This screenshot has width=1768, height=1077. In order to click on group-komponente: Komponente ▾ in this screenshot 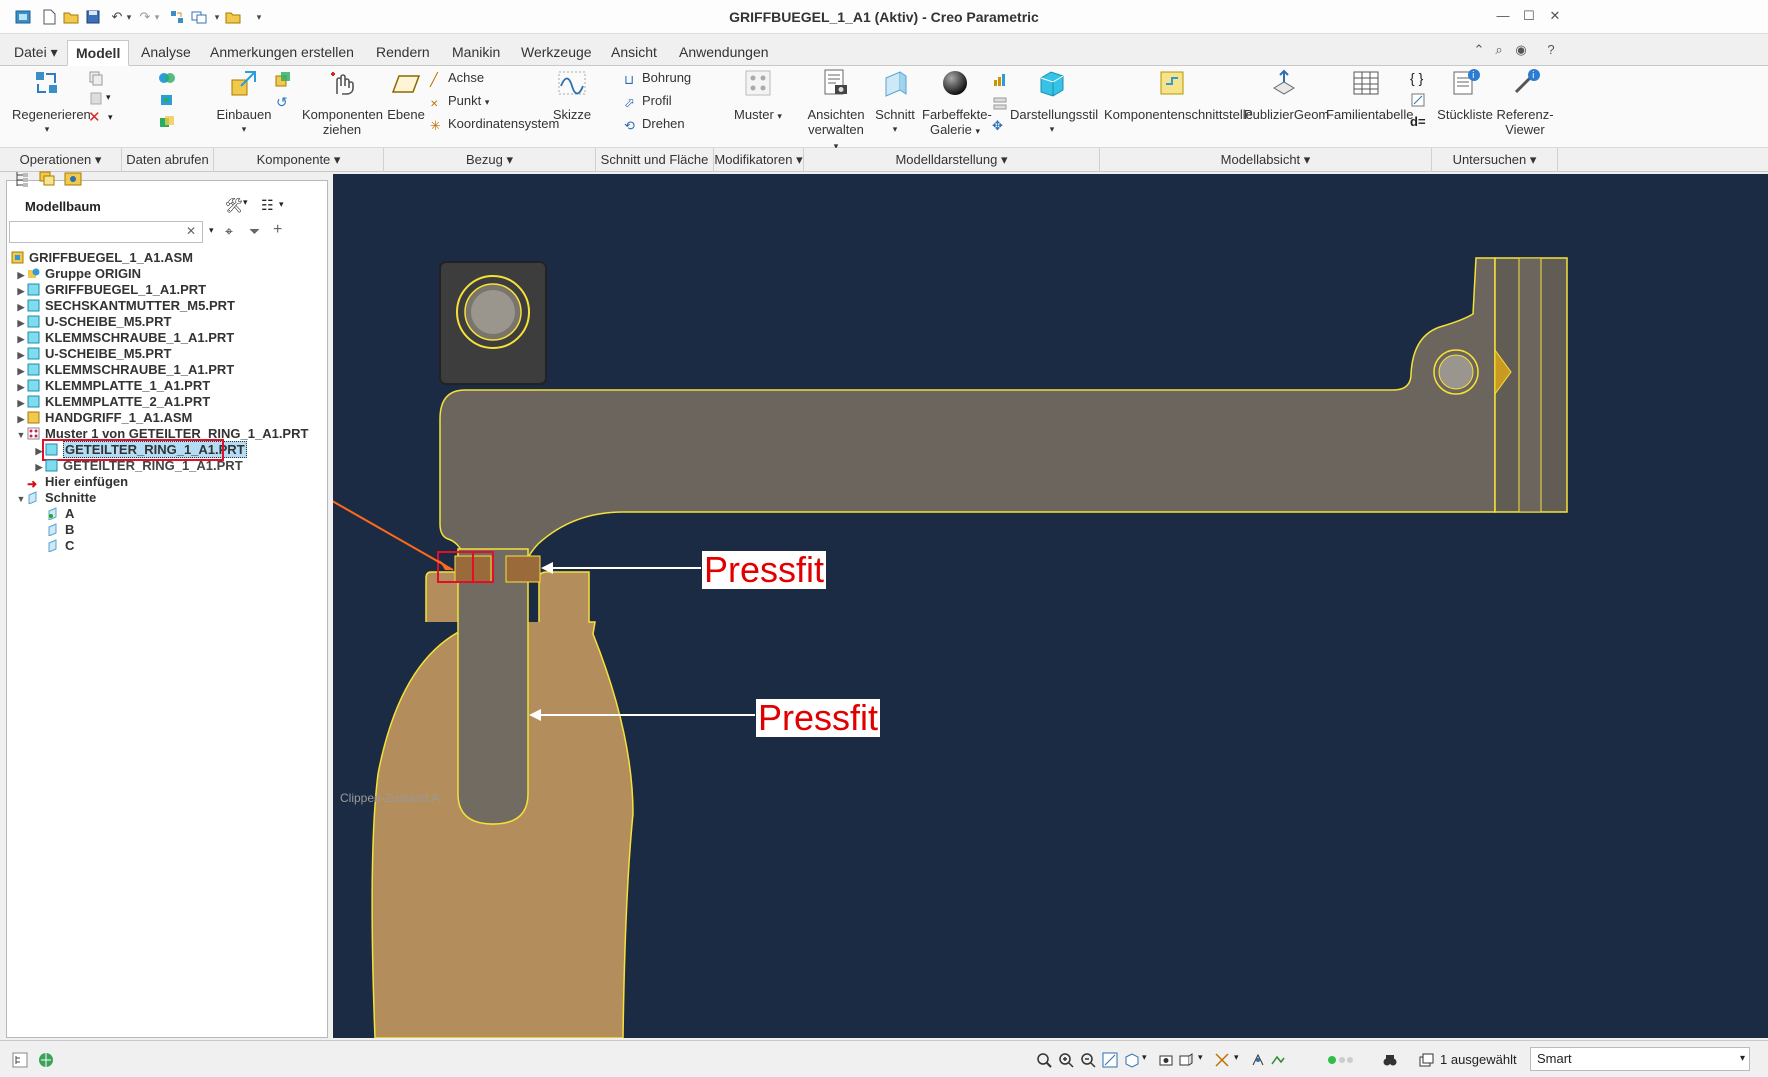, I will do `click(299, 160)`.